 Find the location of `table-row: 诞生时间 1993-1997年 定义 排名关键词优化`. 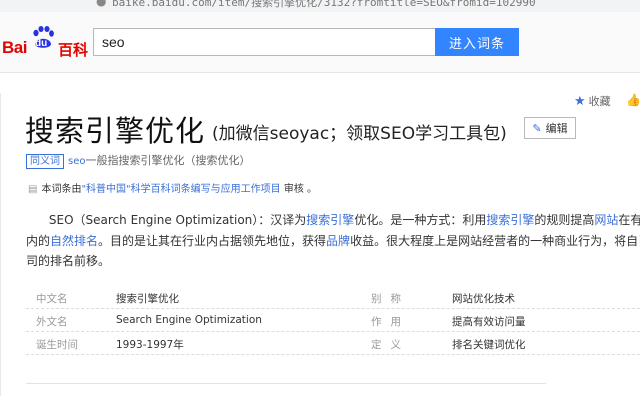

table-row: 诞生时间 1993-1997年 定义 排名关键词优化 is located at coordinates (333, 343).